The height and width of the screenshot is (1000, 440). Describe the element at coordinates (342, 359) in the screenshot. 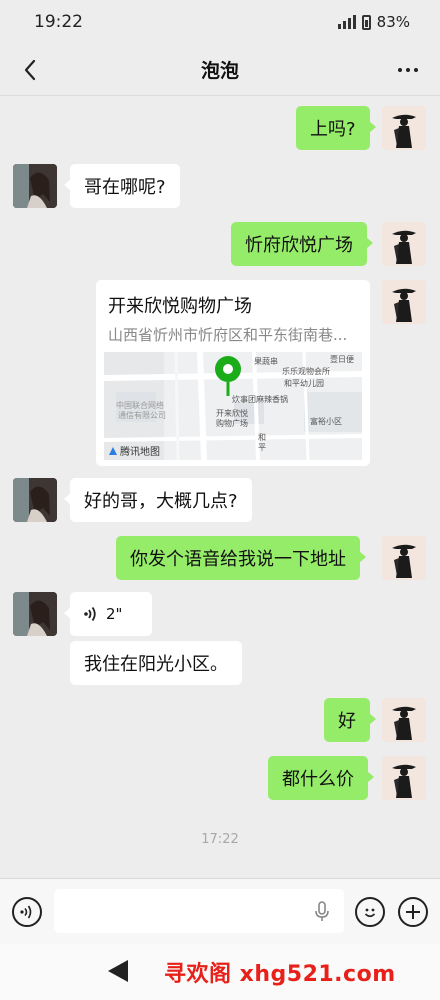

I see `map-poi-label: 壹日便` at that location.